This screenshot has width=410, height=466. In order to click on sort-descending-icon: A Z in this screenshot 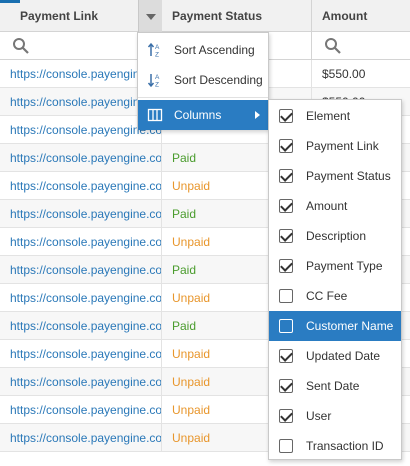, I will do `click(153, 81)`.